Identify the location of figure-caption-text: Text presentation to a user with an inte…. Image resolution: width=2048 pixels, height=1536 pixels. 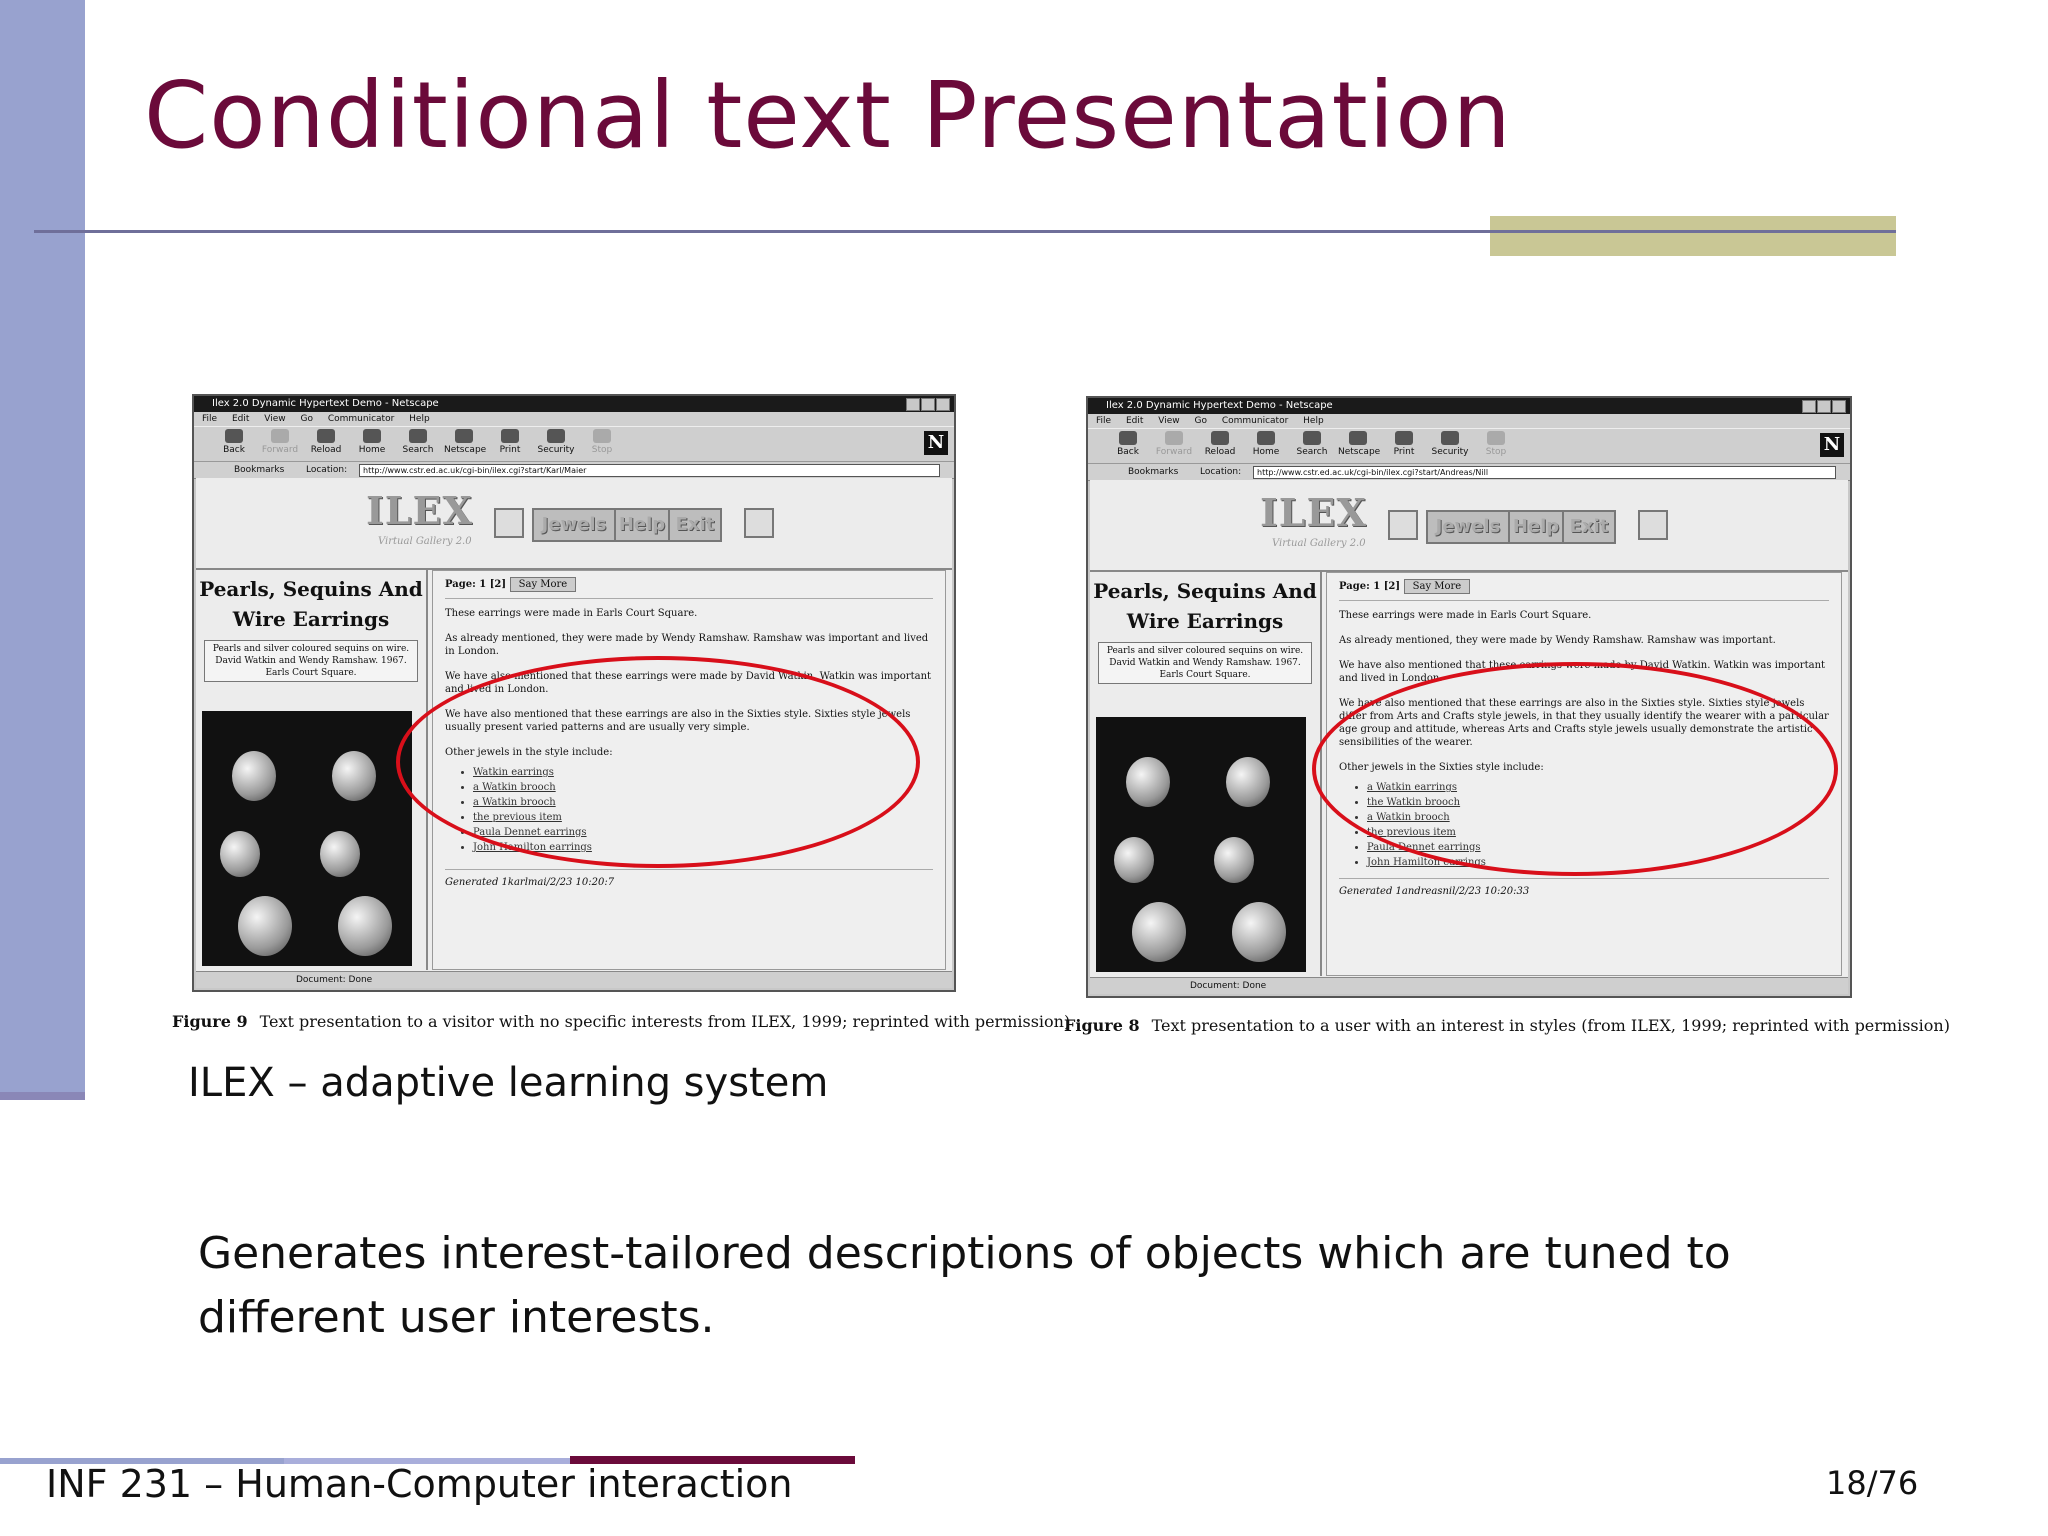
(1550, 1025).